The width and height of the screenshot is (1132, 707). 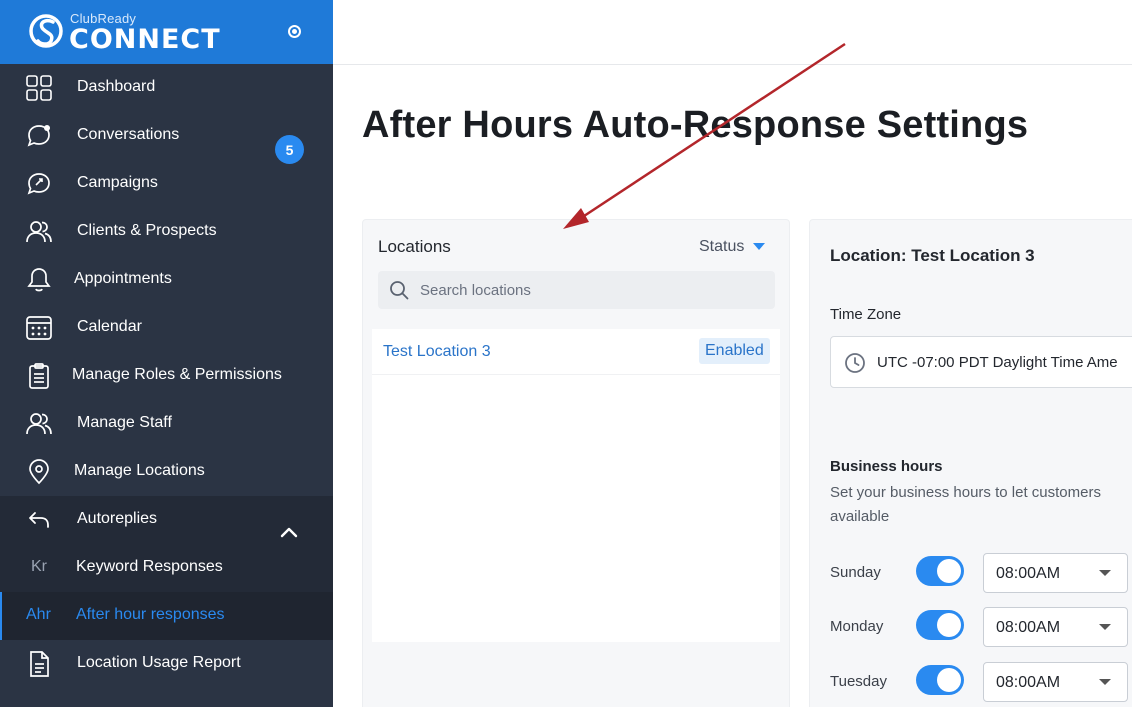 What do you see at coordinates (39, 328) in the screenshot?
I see `calendar-icon` at bounding box center [39, 328].